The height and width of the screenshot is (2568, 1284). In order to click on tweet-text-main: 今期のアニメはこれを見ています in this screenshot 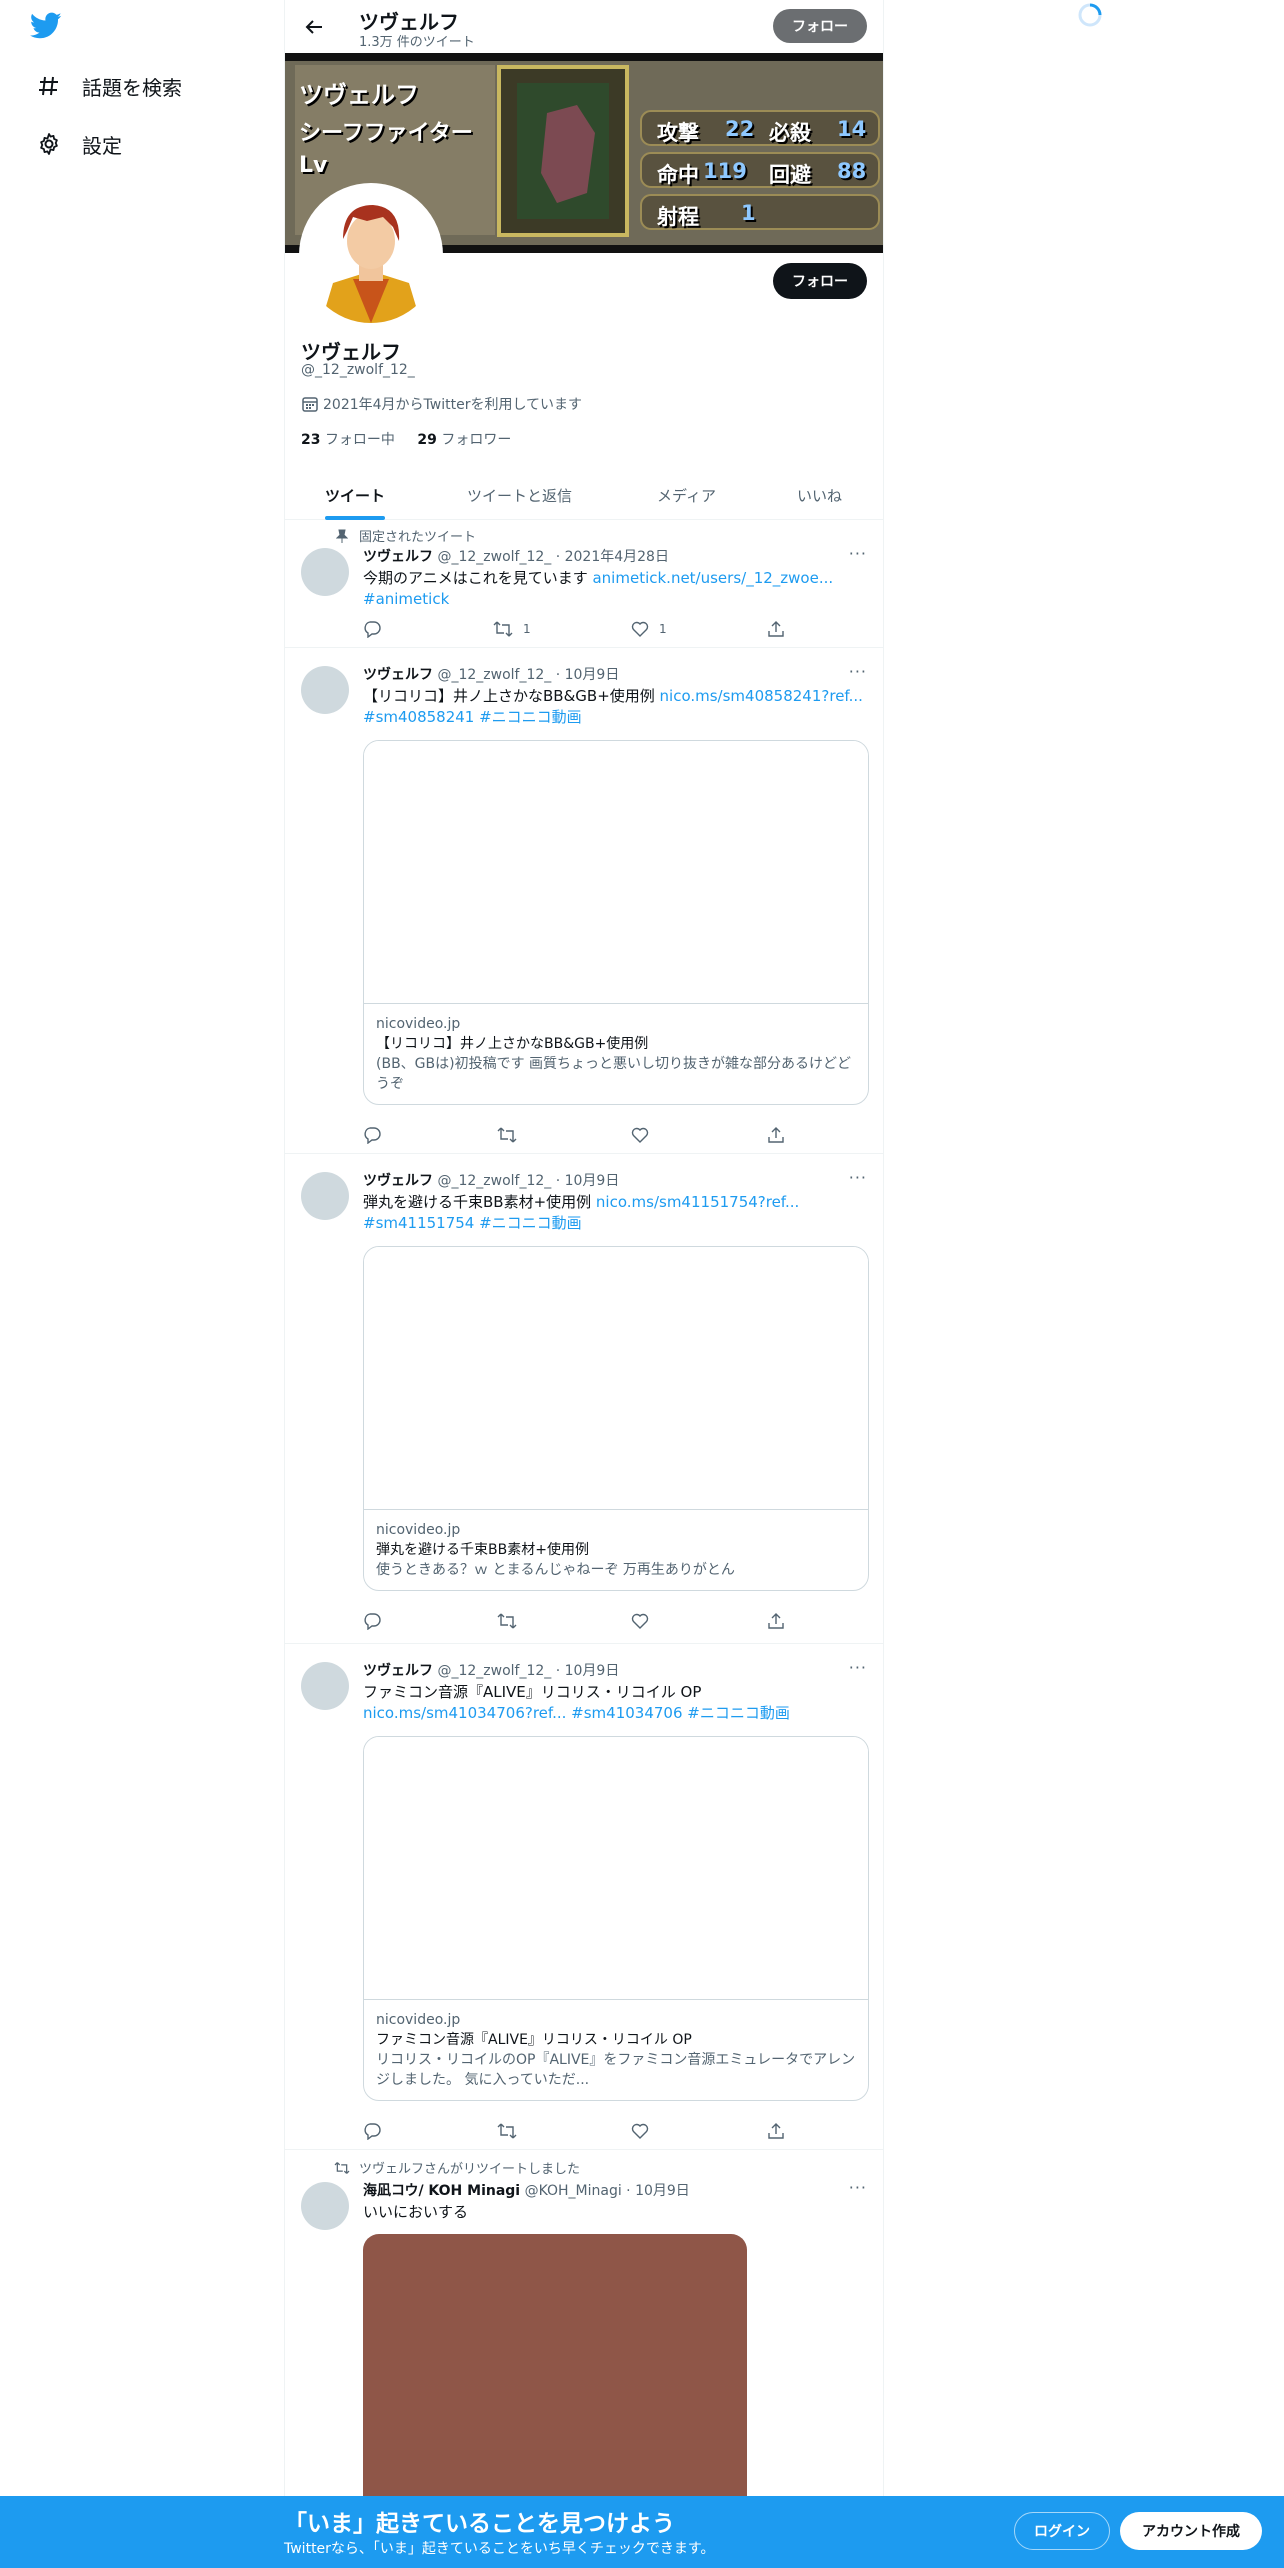, I will do `click(478, 578)`.